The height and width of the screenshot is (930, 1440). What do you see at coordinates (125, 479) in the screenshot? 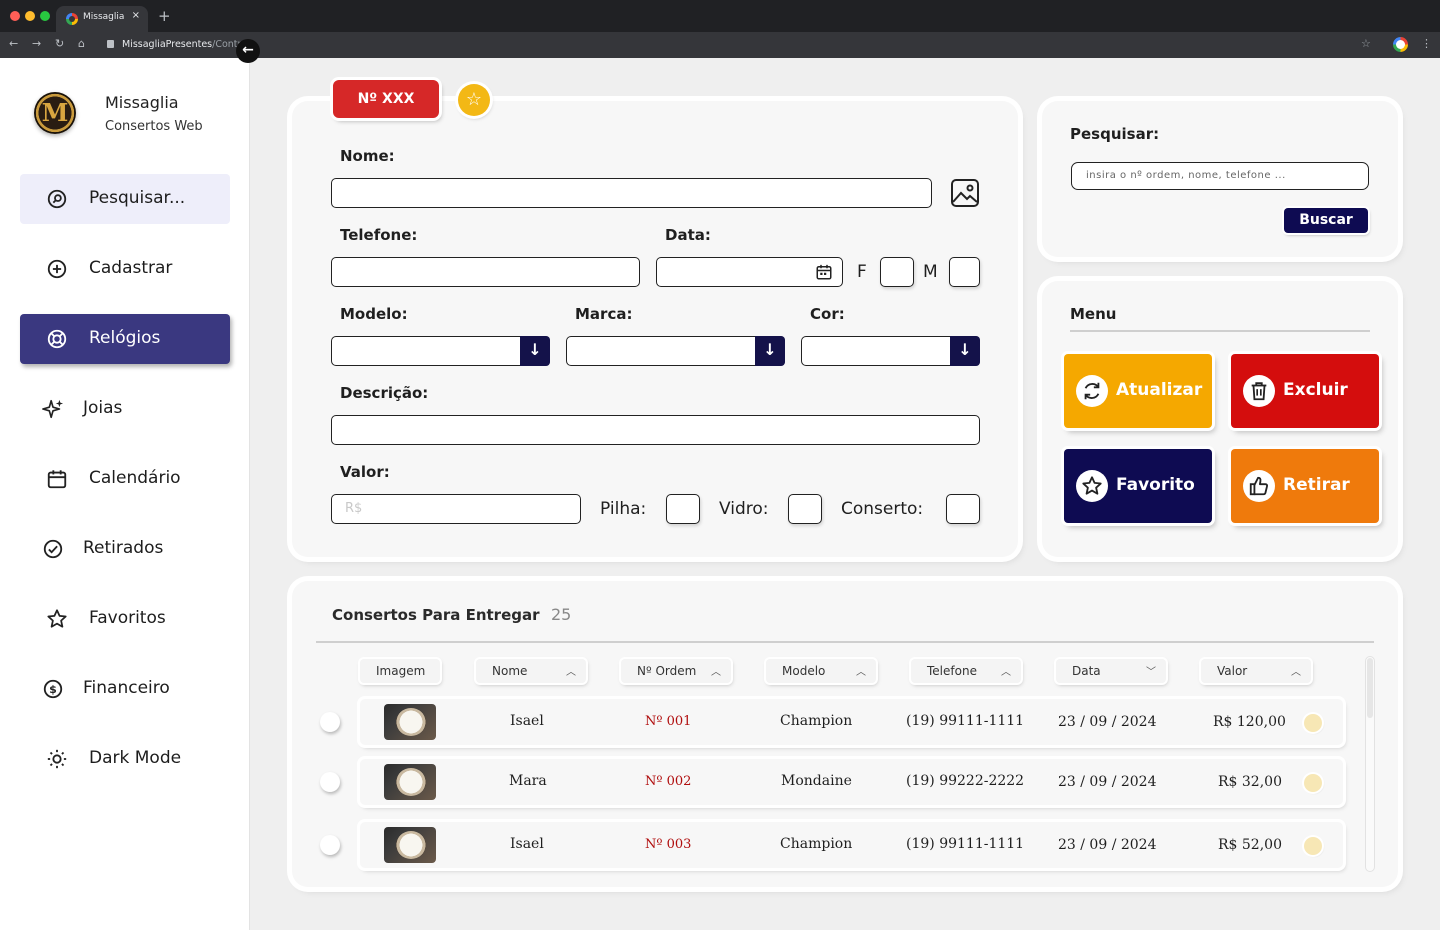
I see `sidebar-item-calendario: Calendário` at bounding box center [125, 479].